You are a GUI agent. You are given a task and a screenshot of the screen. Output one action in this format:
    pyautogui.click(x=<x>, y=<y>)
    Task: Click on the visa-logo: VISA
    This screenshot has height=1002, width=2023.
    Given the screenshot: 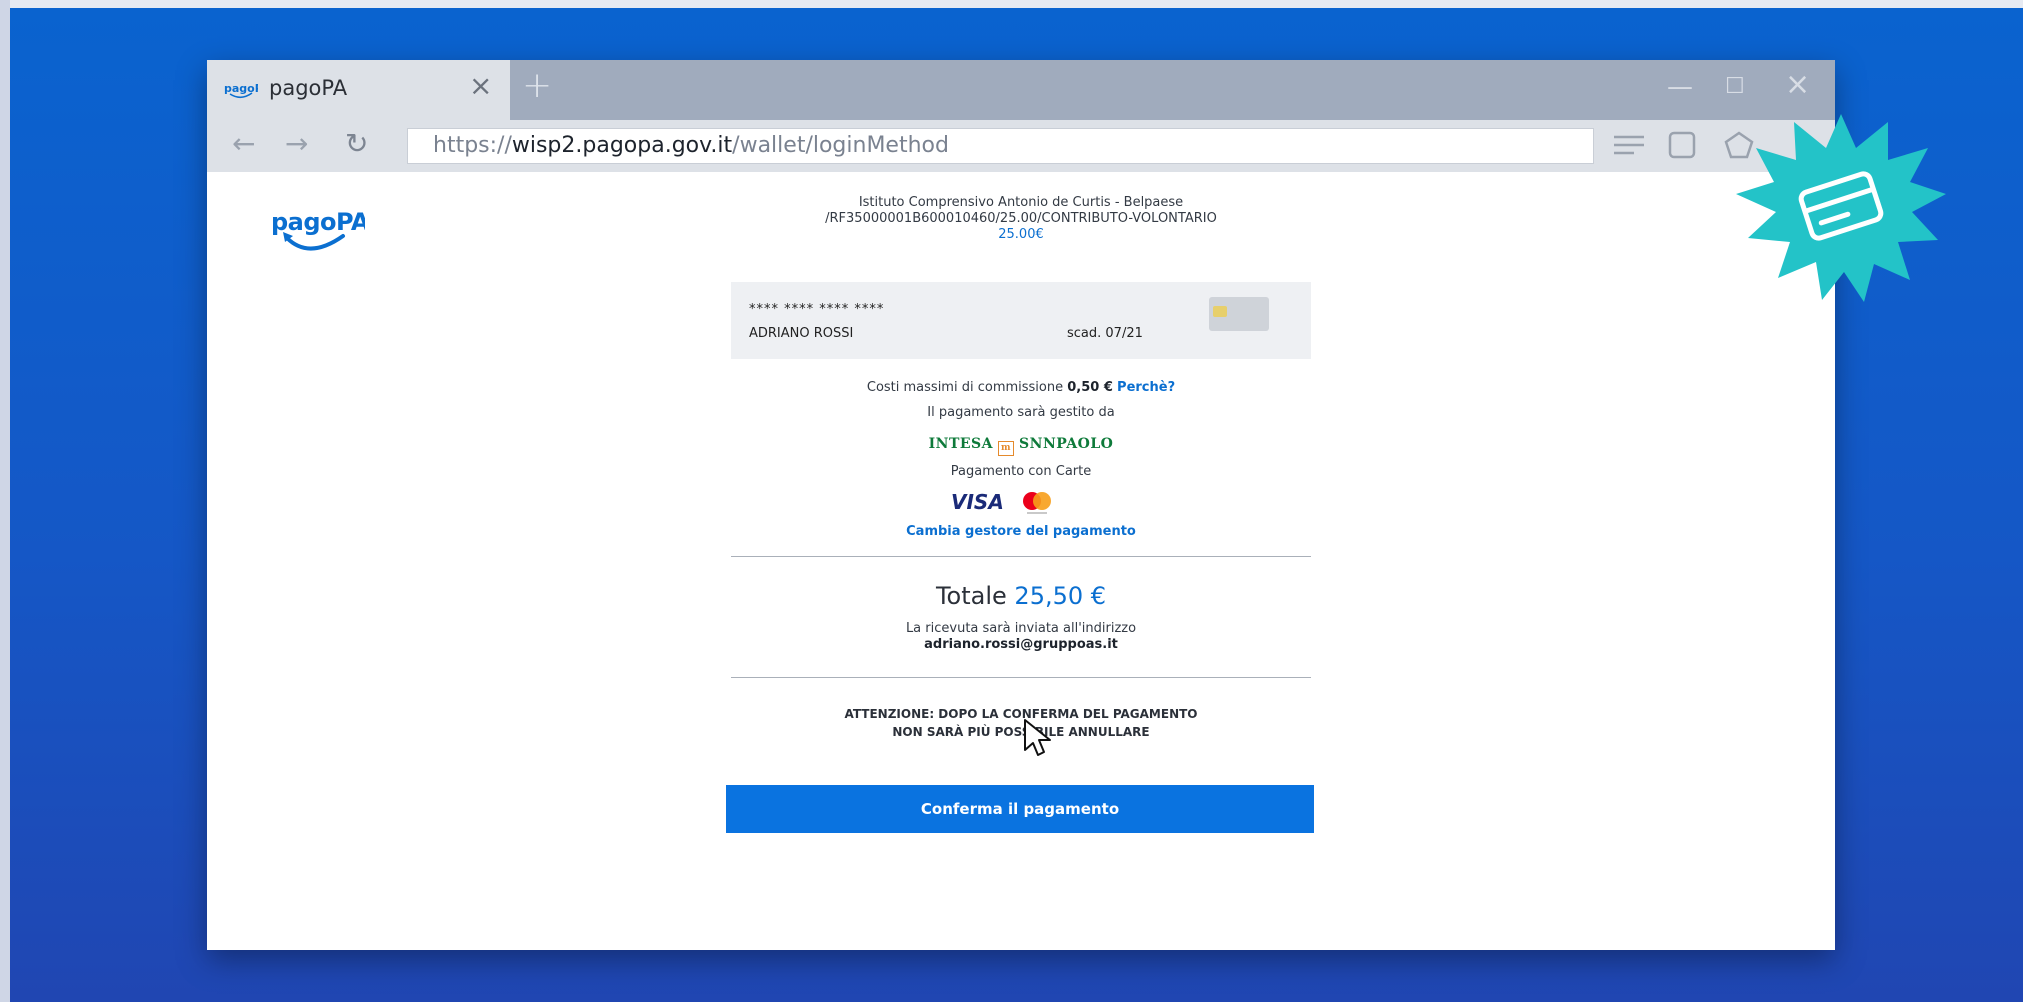 What is the action you would take?
    pyautogui.click(x=977, y=502)
    